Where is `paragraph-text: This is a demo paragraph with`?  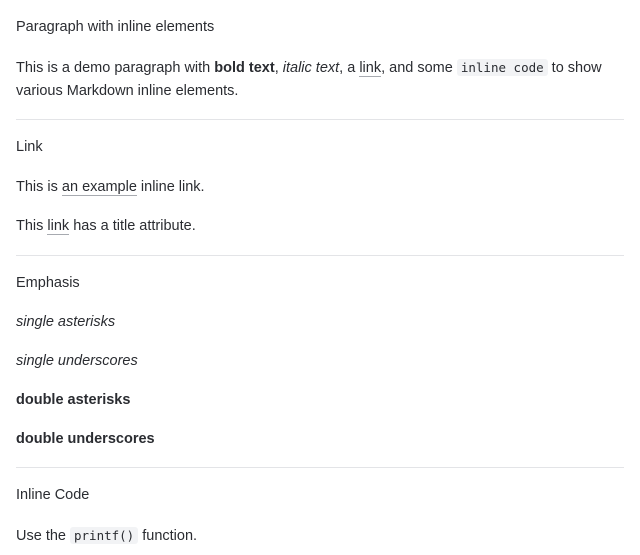 paragraph-text: This is a demo paragraph with is located at coordinates (115, 68).